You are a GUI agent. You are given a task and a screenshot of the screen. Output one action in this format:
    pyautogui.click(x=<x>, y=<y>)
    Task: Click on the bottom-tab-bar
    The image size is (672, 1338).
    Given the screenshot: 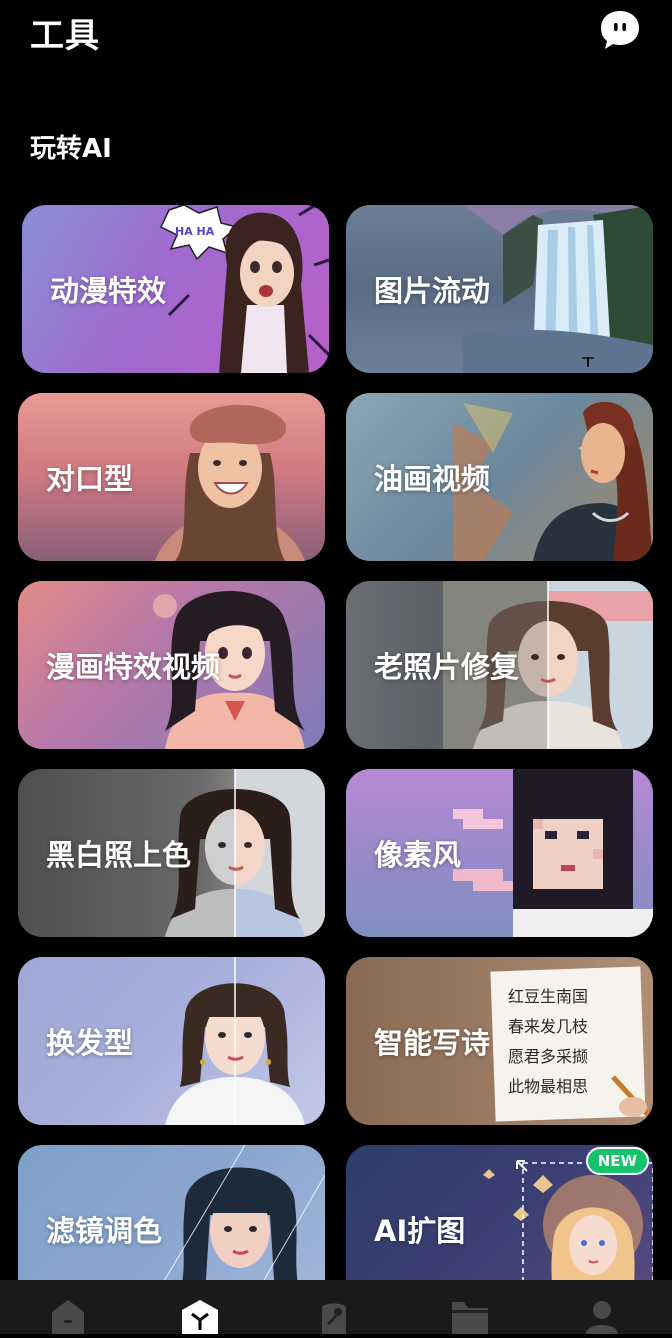 What is the action you would take?
    pyautogui.click(x=336, y=1307)
    